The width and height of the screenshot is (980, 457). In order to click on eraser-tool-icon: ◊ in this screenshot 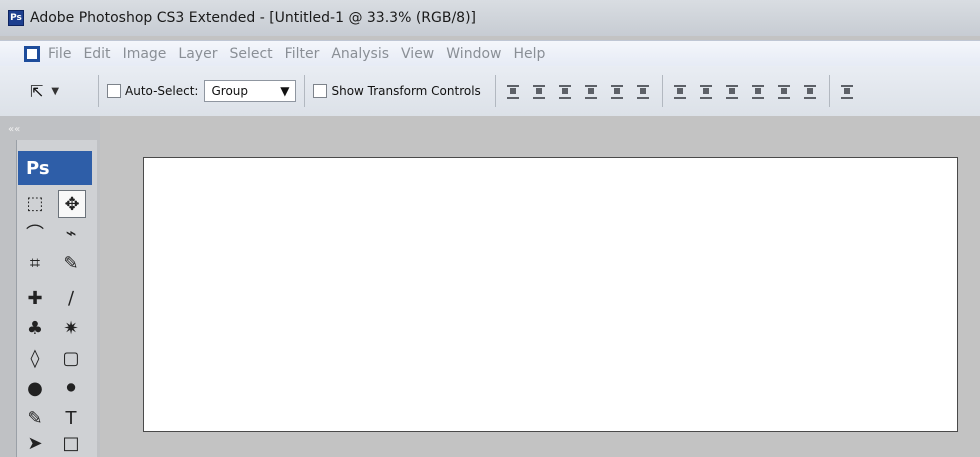, I will do `click(35, 358)`.